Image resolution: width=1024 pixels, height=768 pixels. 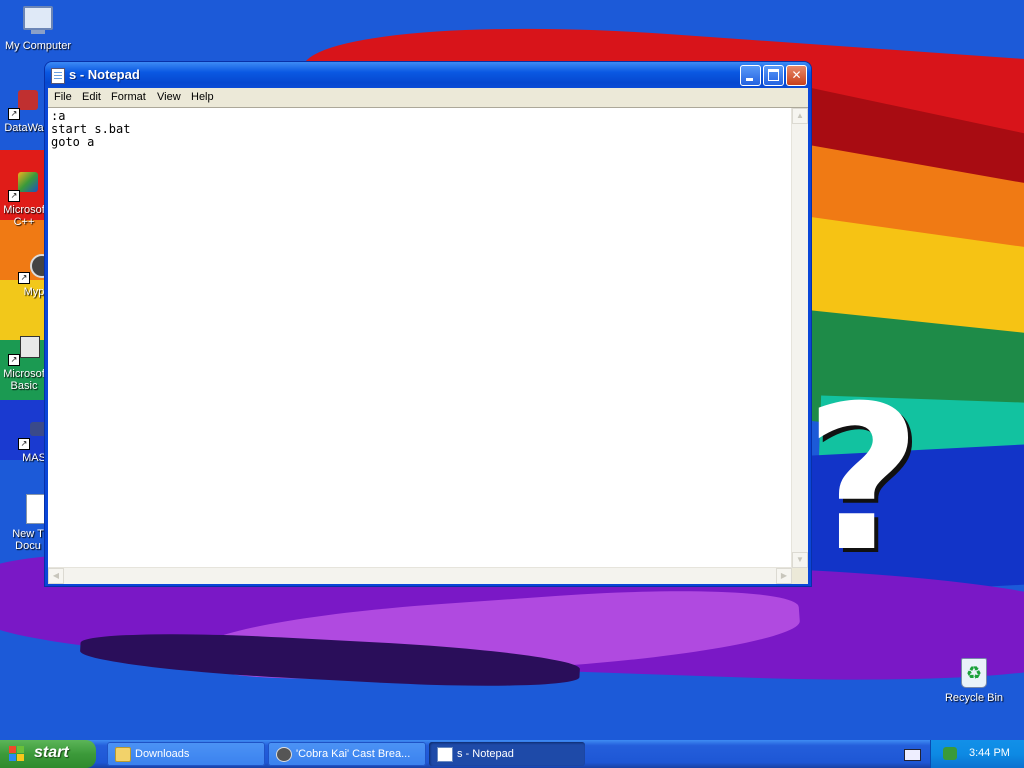 I want to click on menu-format: Format, so click(x=128, y=97).